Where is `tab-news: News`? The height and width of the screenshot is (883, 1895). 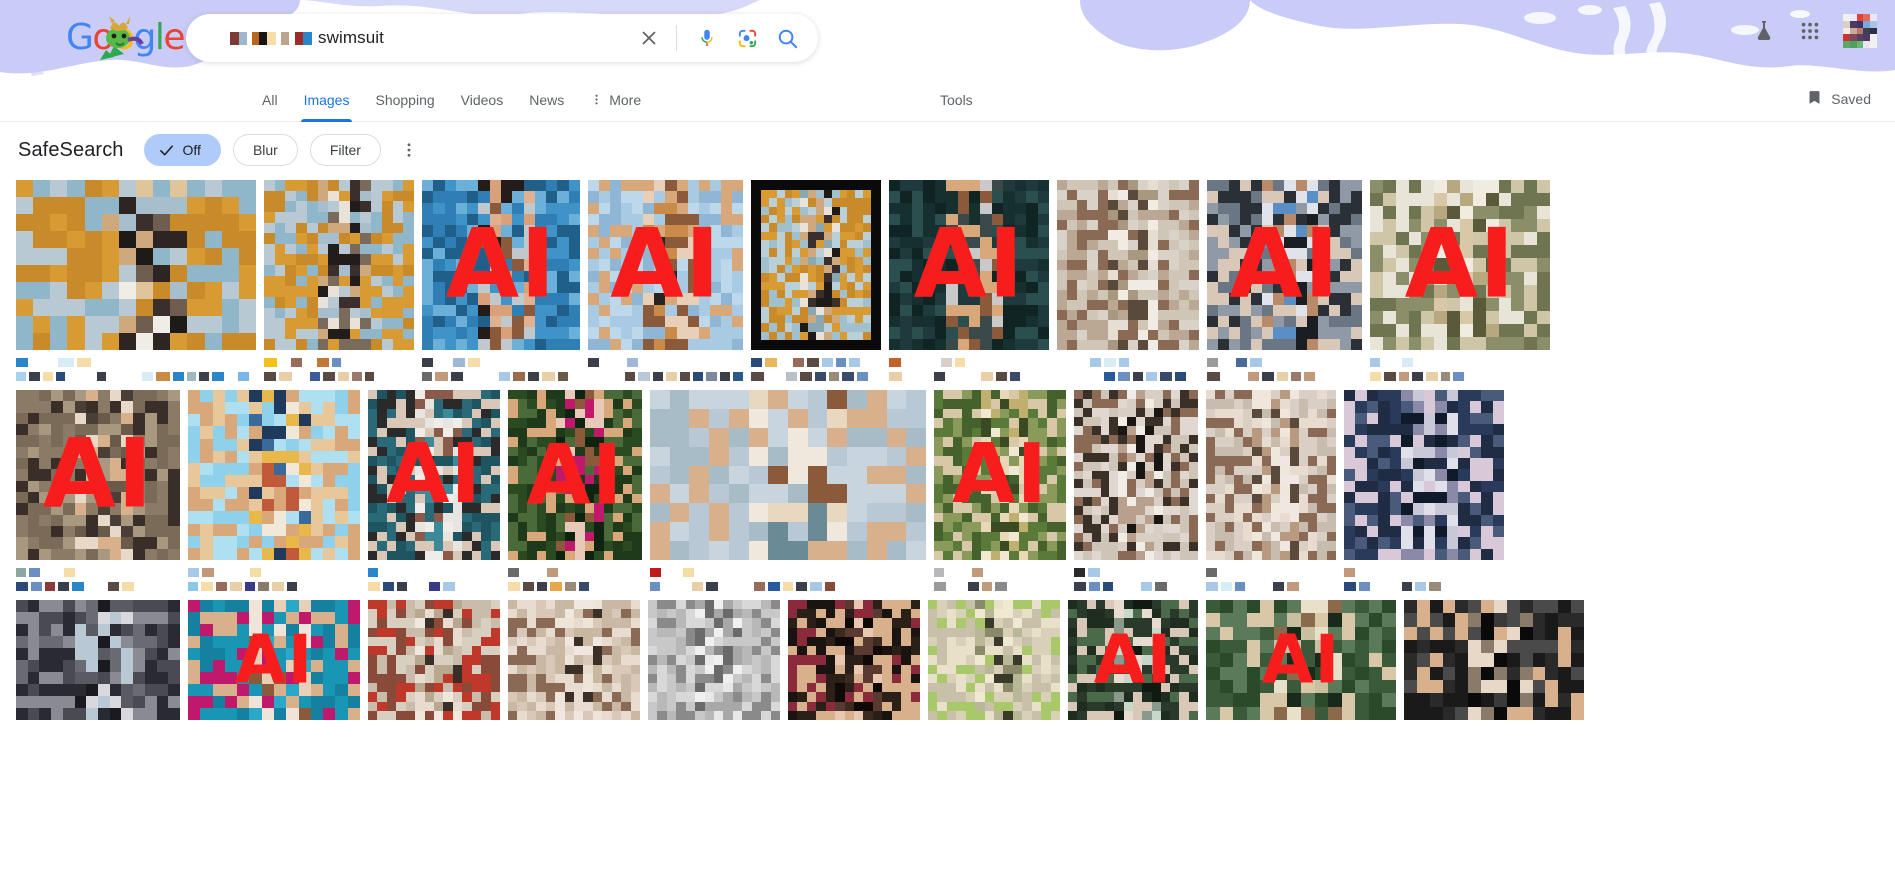 tab-news: News is located at coordinates (546, 101).